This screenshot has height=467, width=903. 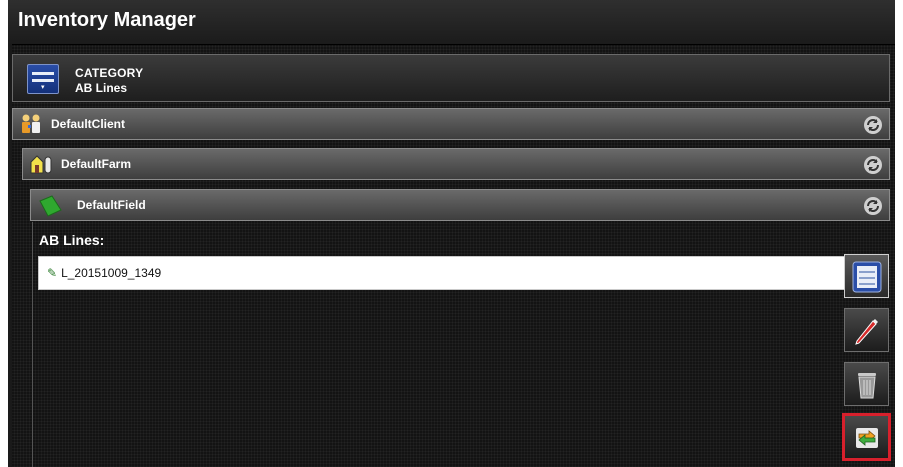 I want to click on transfer-button, so click(x=866, y=437).